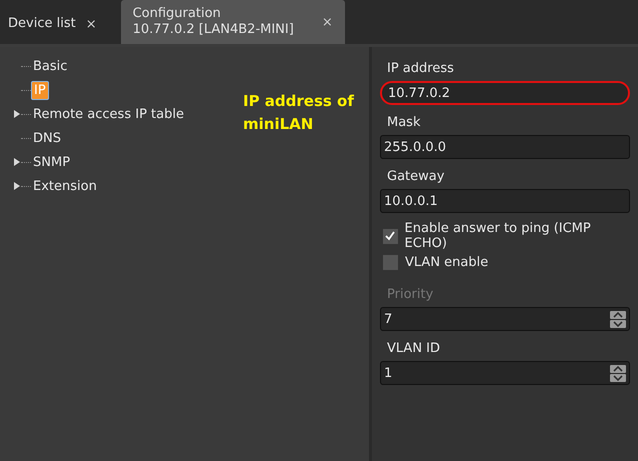 This screenshot has width=638, height=461. I want to click on tree-item: SNMP, so click(51, 162).